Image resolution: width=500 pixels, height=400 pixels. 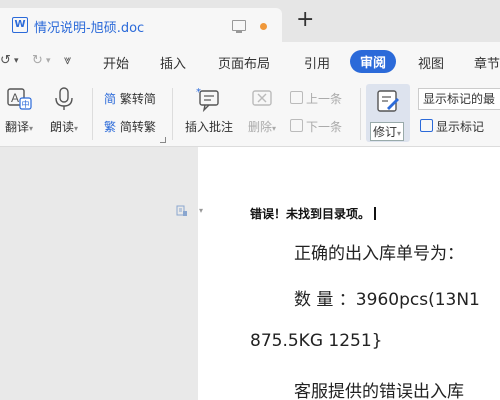 What do you see at coordinates (379, 391) in the screenshot?
I see `document-paragraph: 客服提供的错误出入库` at bounding box center [379, 391].